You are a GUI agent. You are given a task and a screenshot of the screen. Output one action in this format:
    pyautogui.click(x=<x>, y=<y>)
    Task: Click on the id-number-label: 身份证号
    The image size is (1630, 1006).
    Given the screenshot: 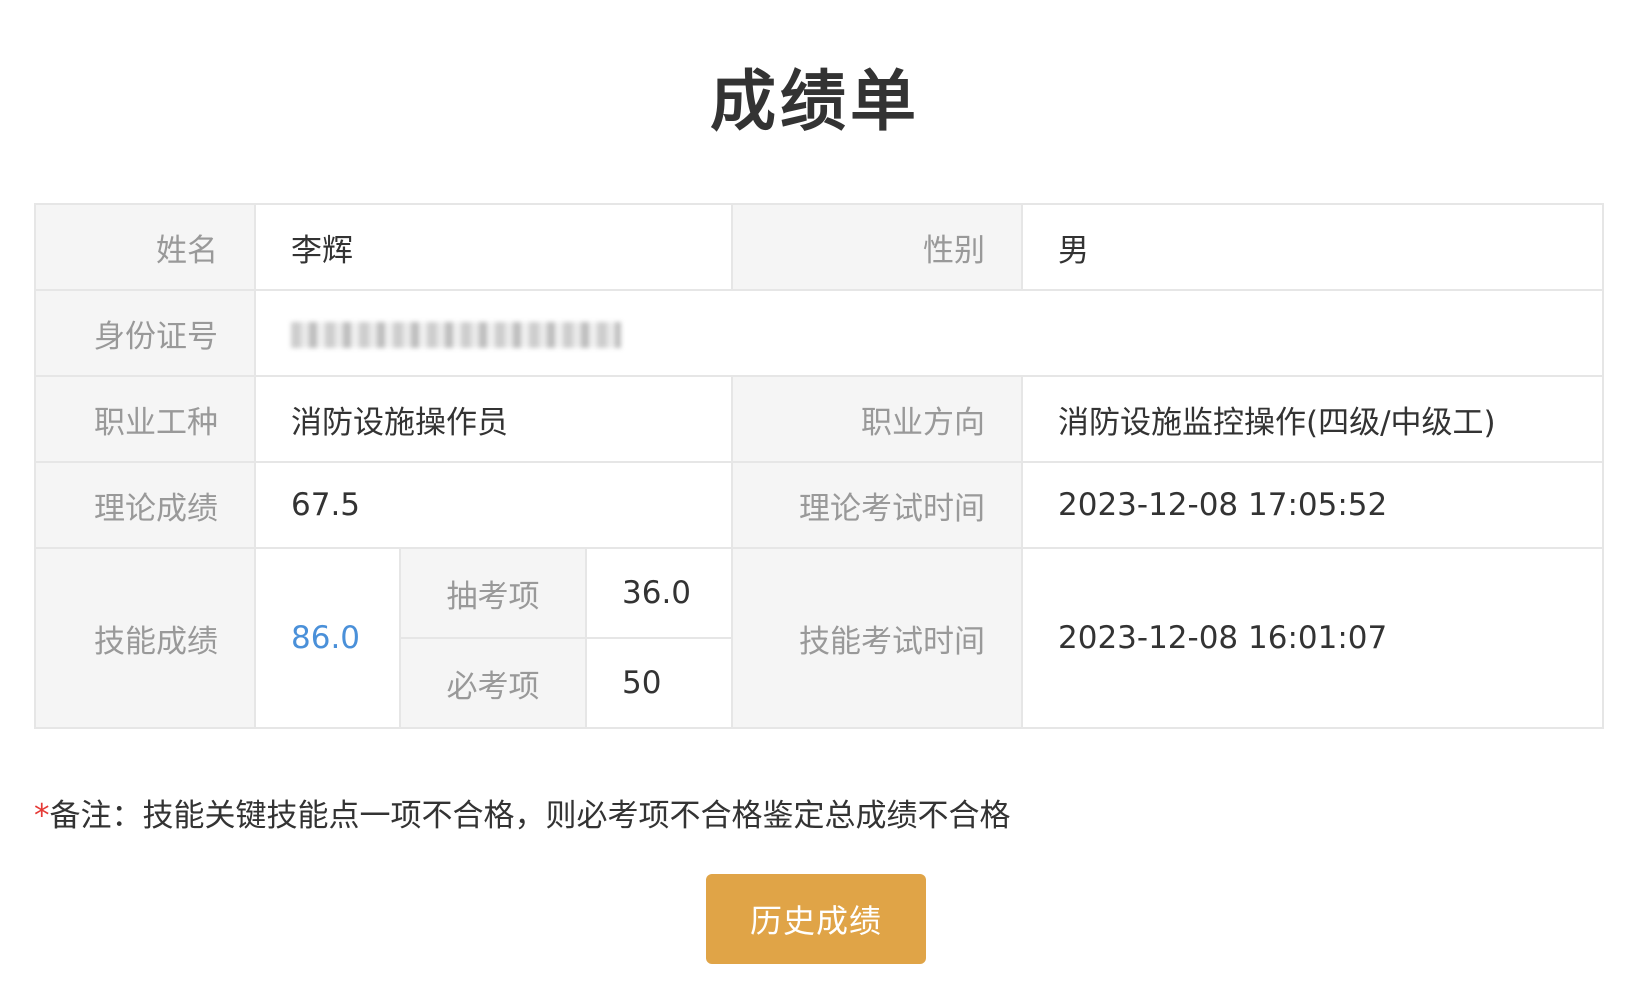 What is the action you would take?
    pyautogui.click(x=145, y=333)
    